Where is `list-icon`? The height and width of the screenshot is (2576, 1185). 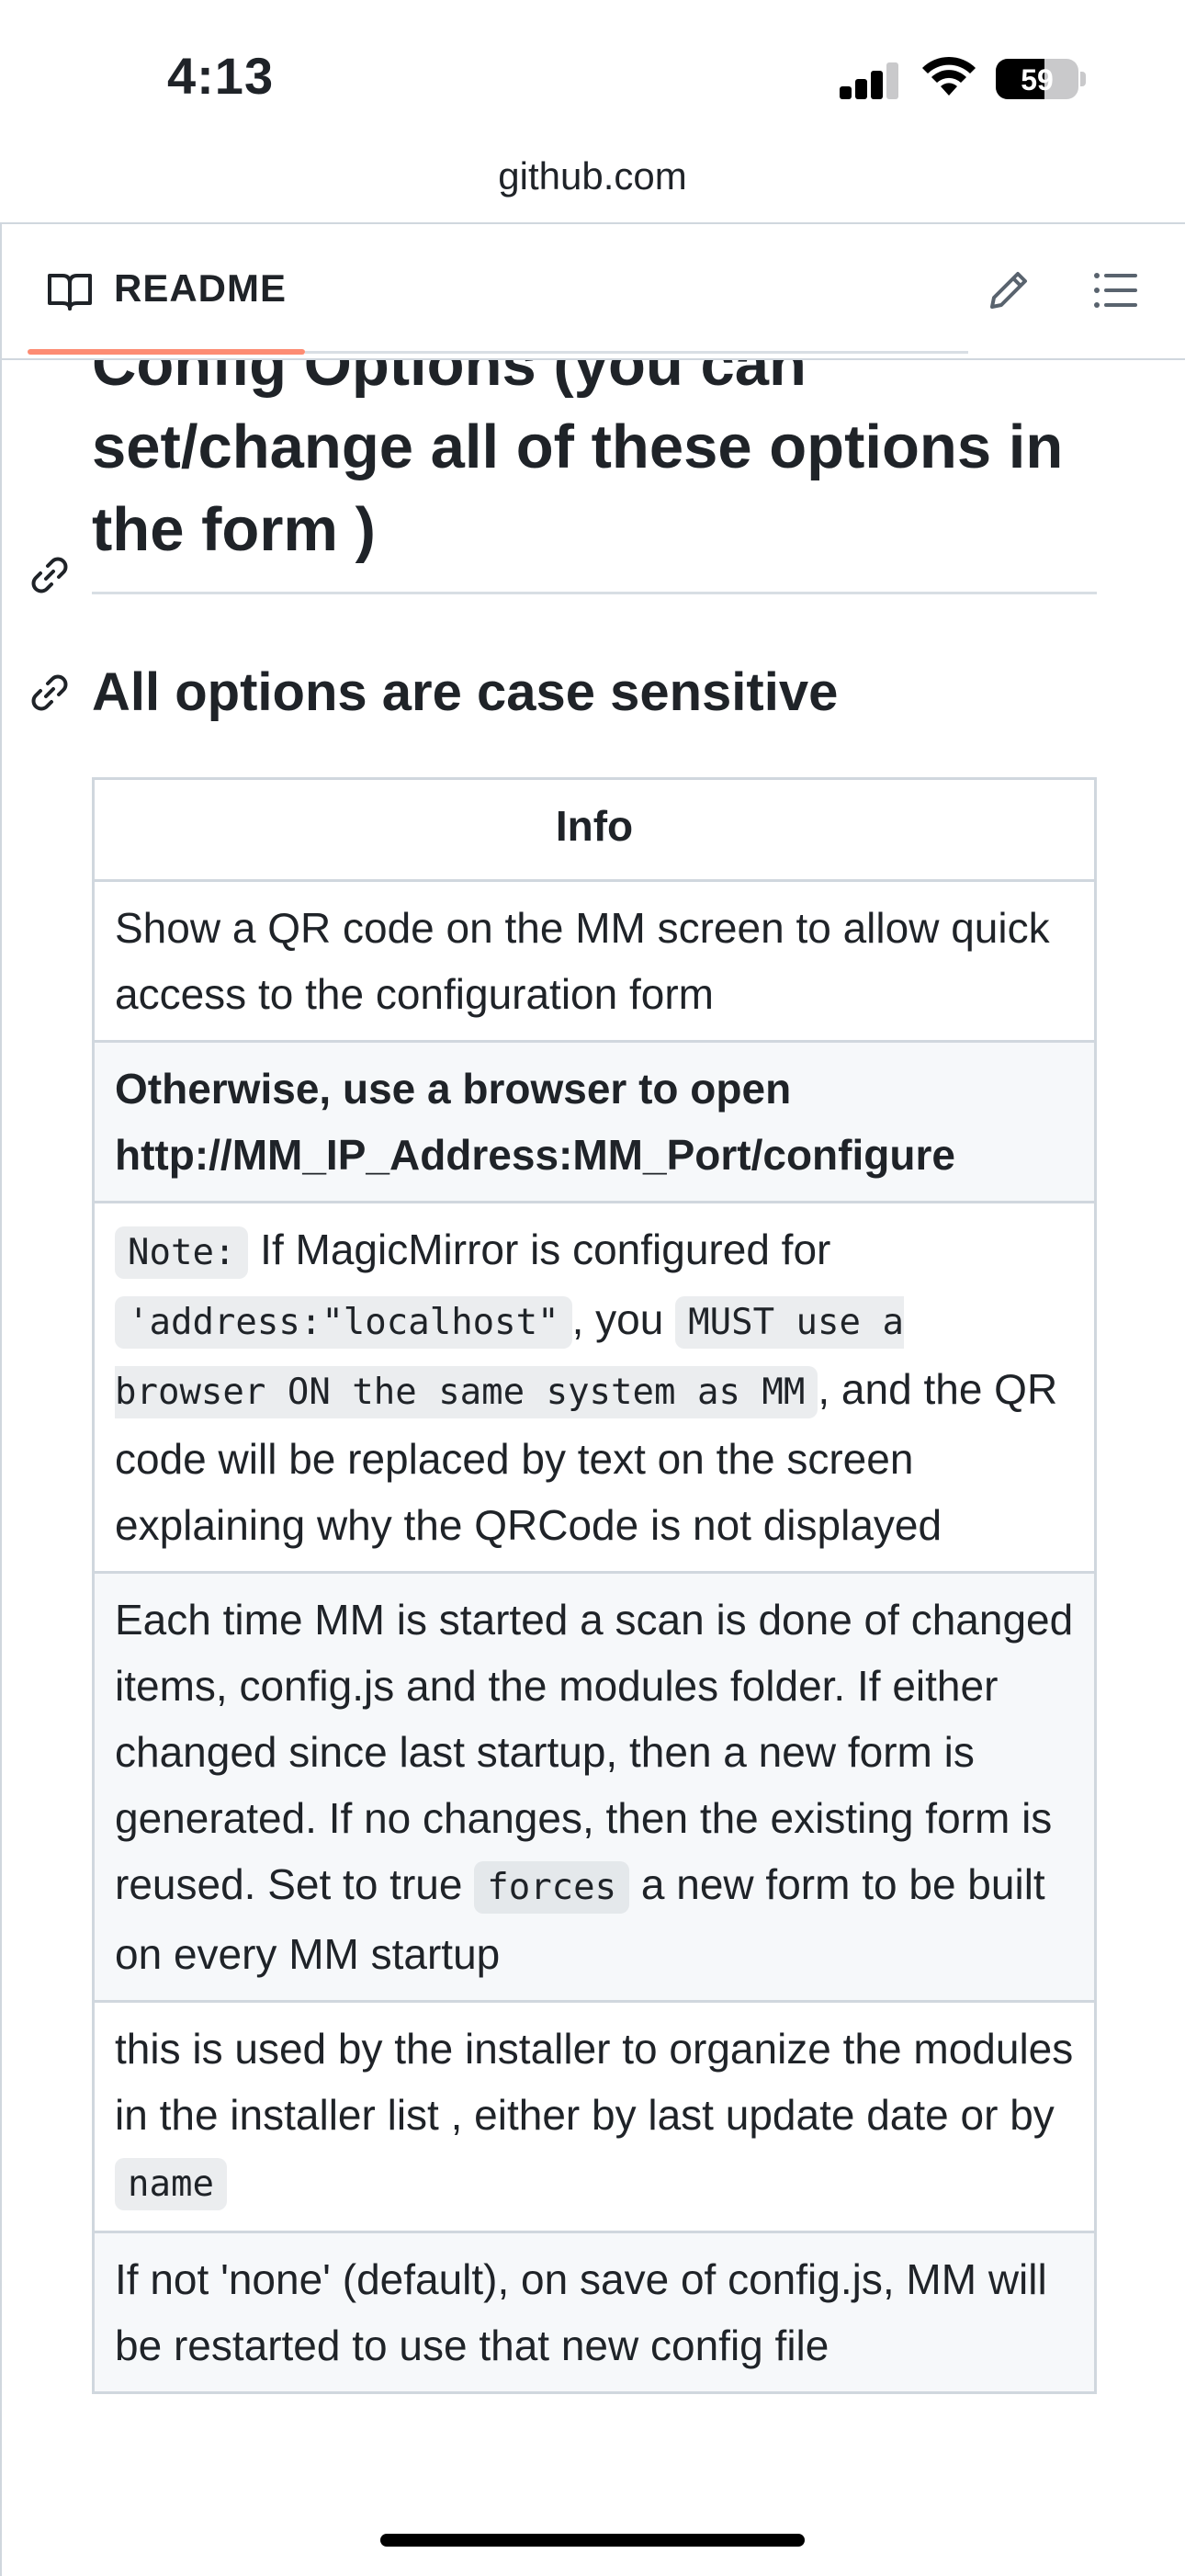 list-icon is located at coordinates (1115, 290).